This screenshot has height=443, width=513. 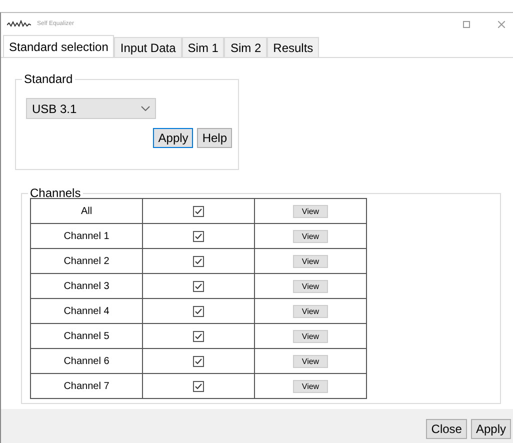 I want to click on channel-name-cell: Channel 1, so click(x=86, y=236).